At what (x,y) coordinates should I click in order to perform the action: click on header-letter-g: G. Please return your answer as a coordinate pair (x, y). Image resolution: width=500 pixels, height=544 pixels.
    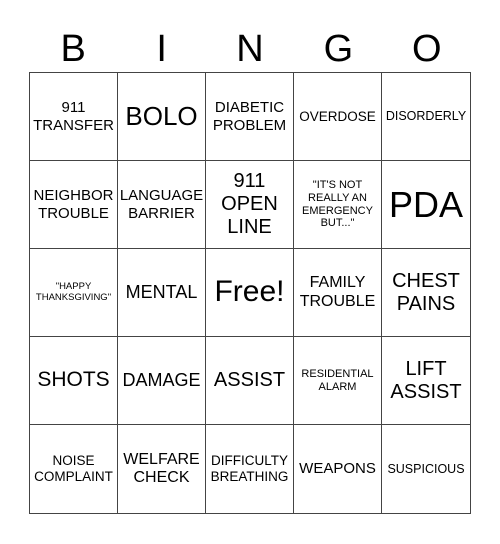
    Looking at the image, I should click on (338, 49).